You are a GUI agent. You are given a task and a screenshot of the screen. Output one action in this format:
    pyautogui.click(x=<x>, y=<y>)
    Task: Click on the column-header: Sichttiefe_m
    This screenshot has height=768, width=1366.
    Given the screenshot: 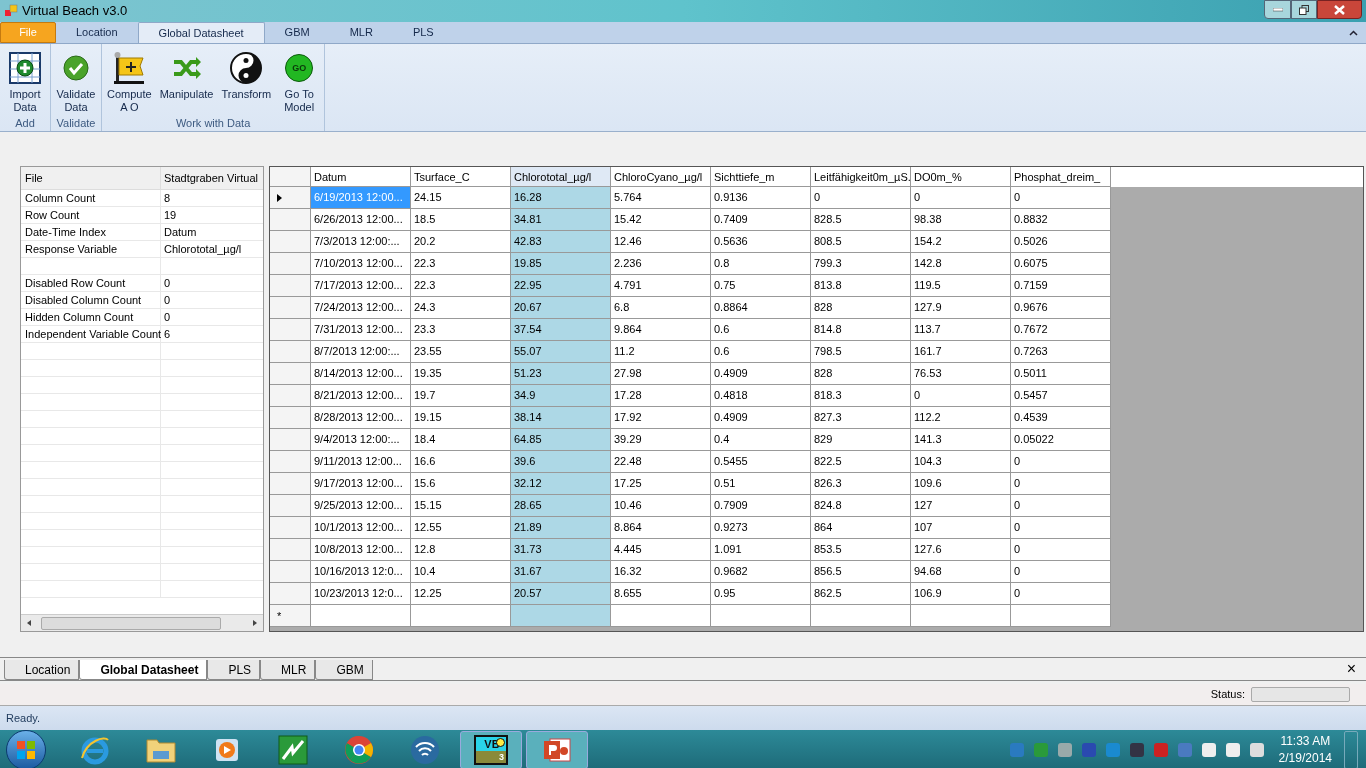 What is the action you would take?
    pyautogui.click(x=761, y=177)
    